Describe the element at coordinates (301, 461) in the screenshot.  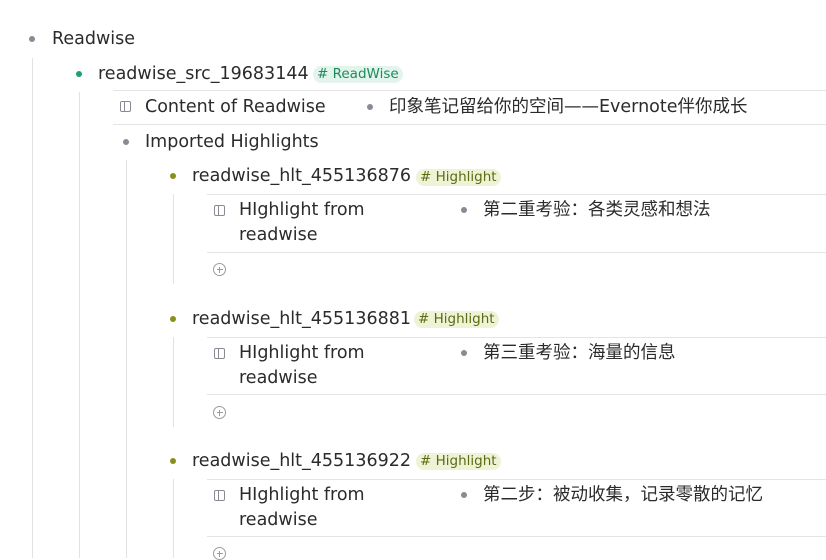
I see `node-label: readwise_hlt_455136922` at that location.